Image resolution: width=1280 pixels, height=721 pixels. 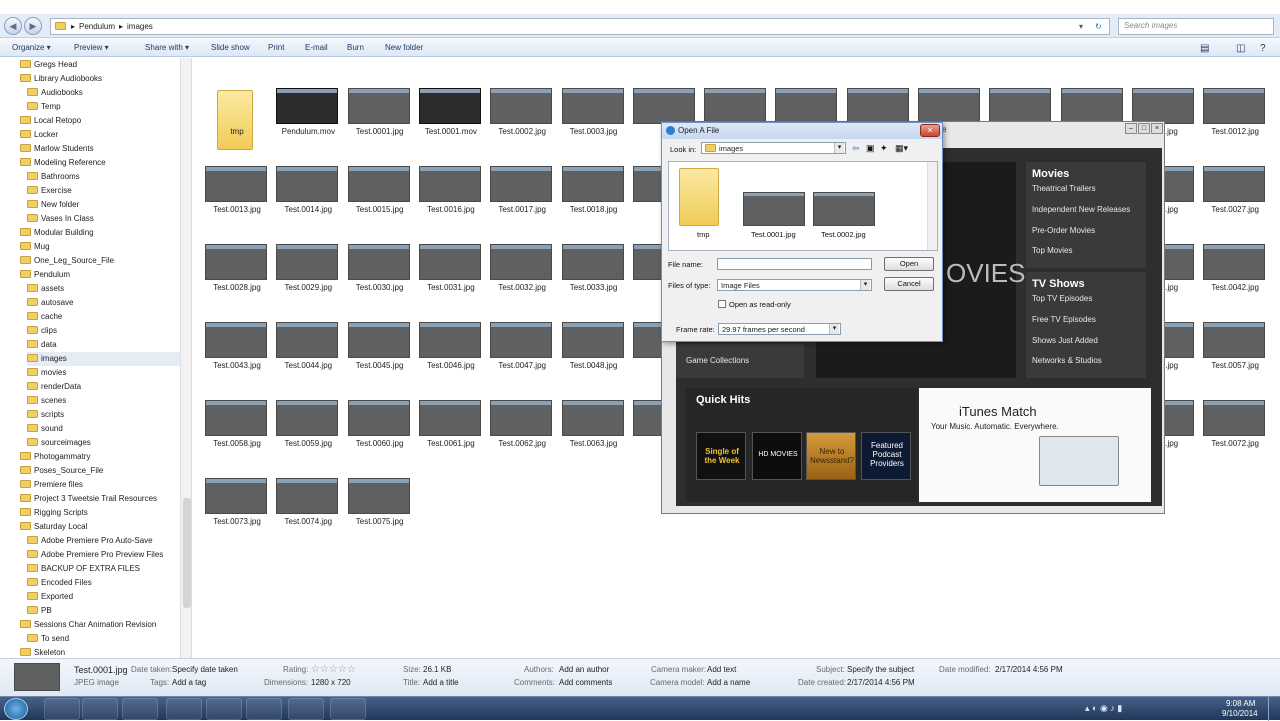 I want to click on tree-item: Skeleton, so click(x=100, y=652).